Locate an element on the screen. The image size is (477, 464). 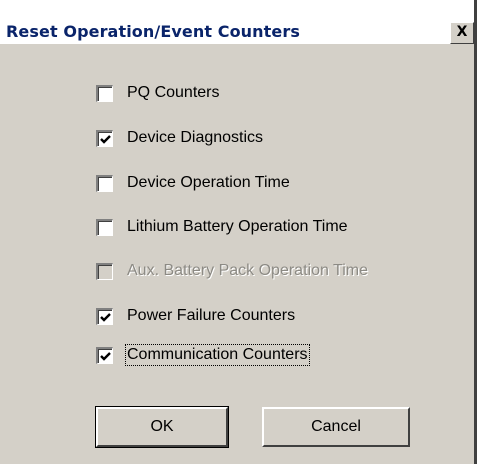
cancel-button: Cancel is located at coordinates (336, 427).